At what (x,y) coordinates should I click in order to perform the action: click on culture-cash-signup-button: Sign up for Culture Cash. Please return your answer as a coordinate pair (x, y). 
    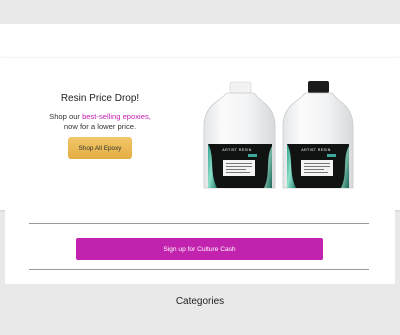
    Looking at the image, I should click on (199, 249).